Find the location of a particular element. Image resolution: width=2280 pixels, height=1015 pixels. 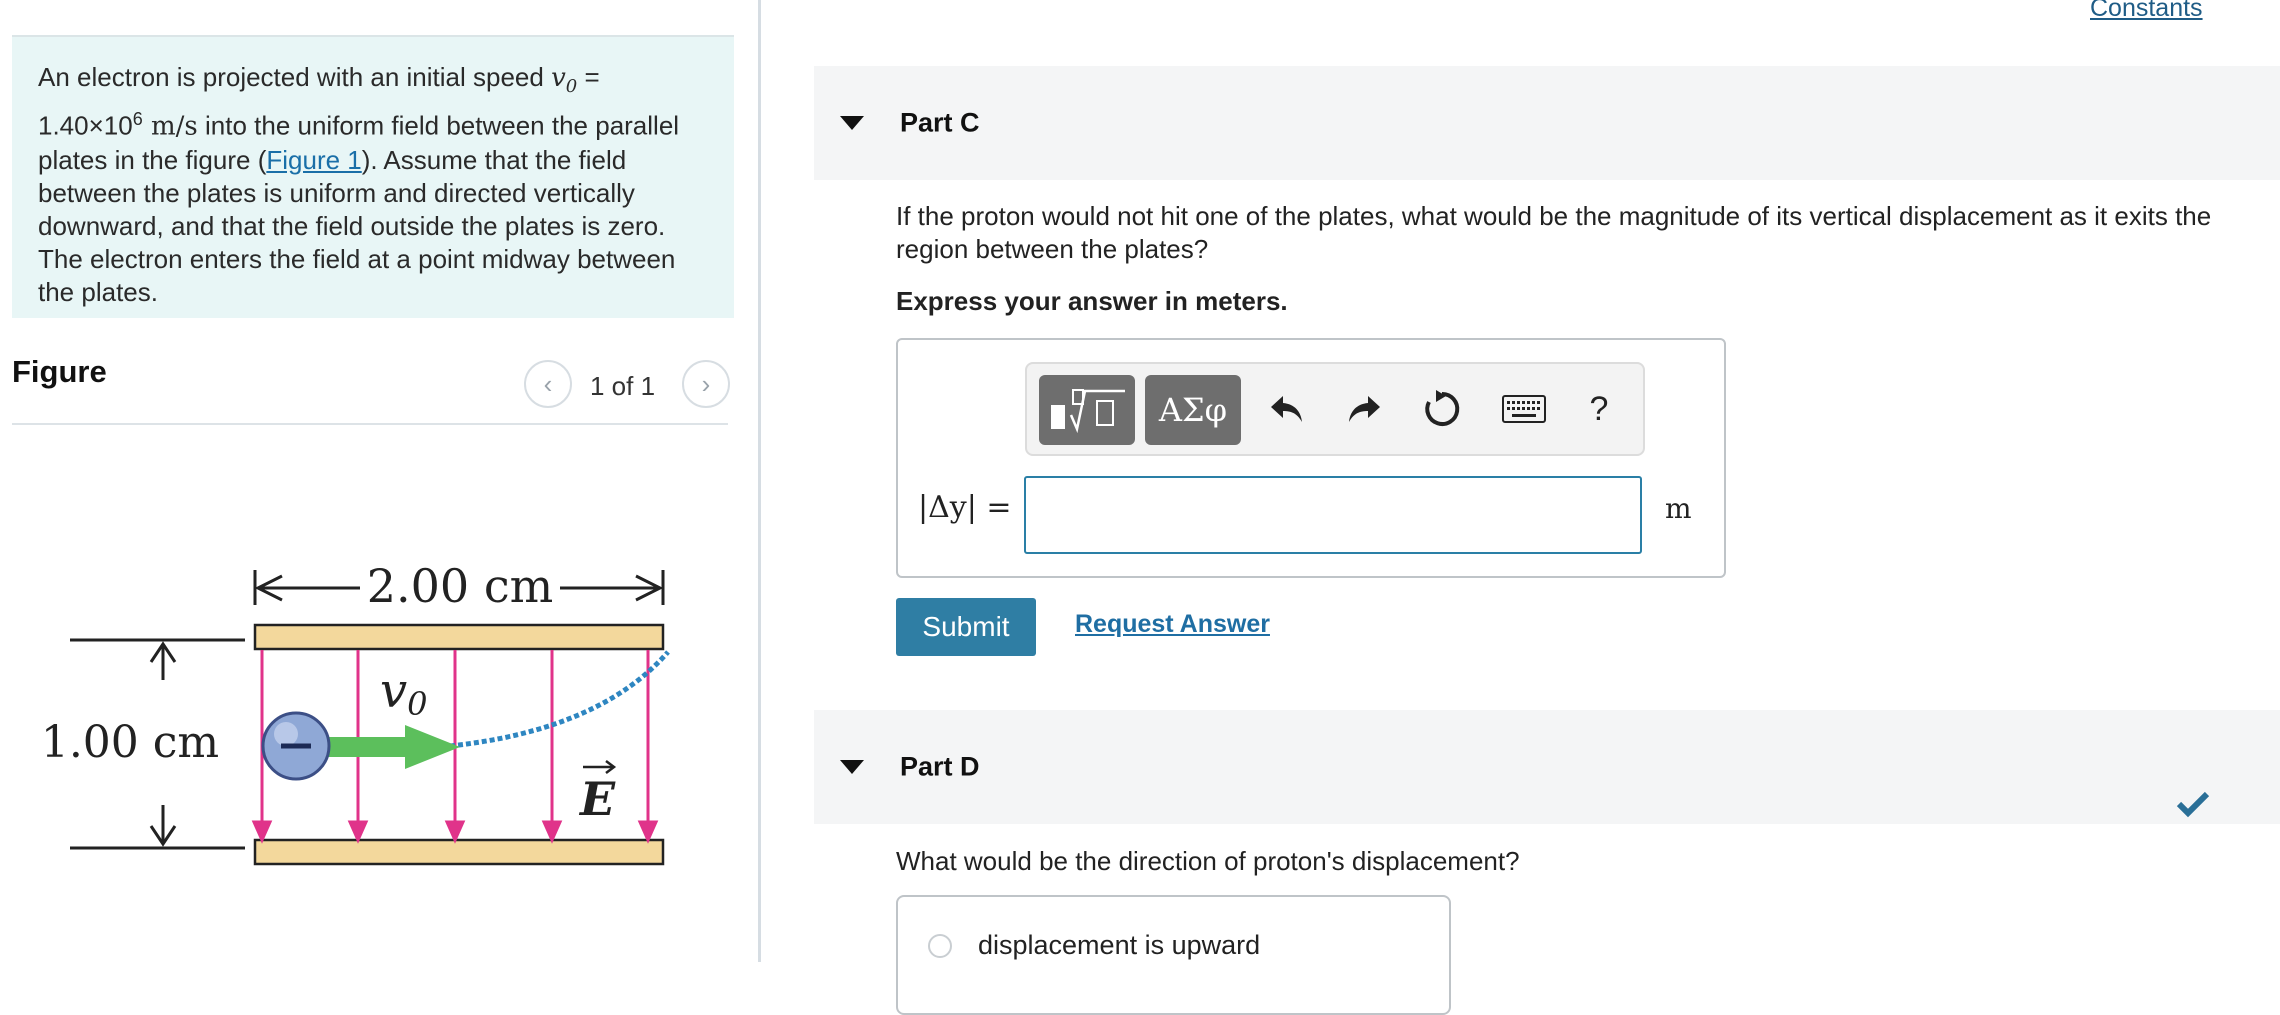

redo-icon is located at coordinates (1364, 409).